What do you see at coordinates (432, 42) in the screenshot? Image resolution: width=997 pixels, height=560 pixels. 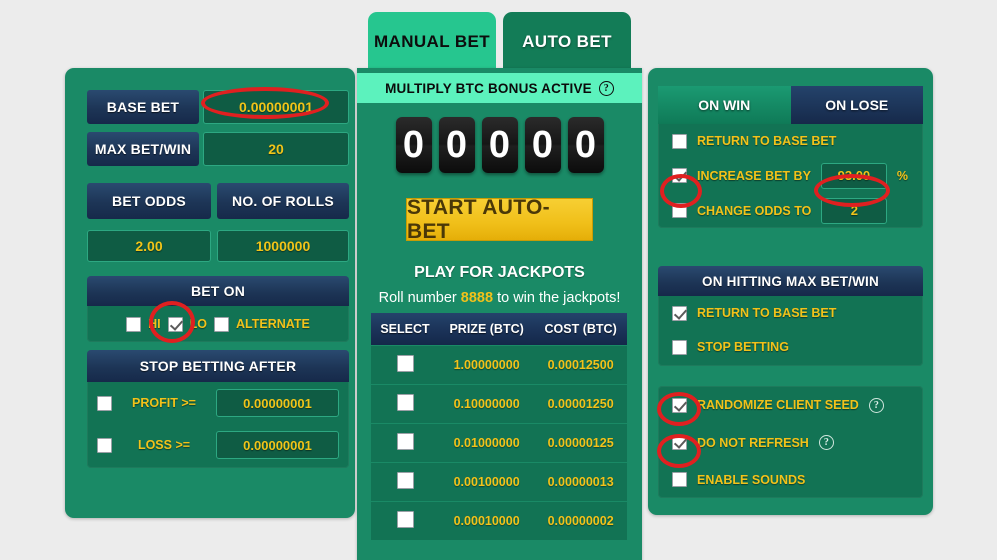 I see `tab-manual-bet: MANUAL BET` at bounding box center [432, 42].